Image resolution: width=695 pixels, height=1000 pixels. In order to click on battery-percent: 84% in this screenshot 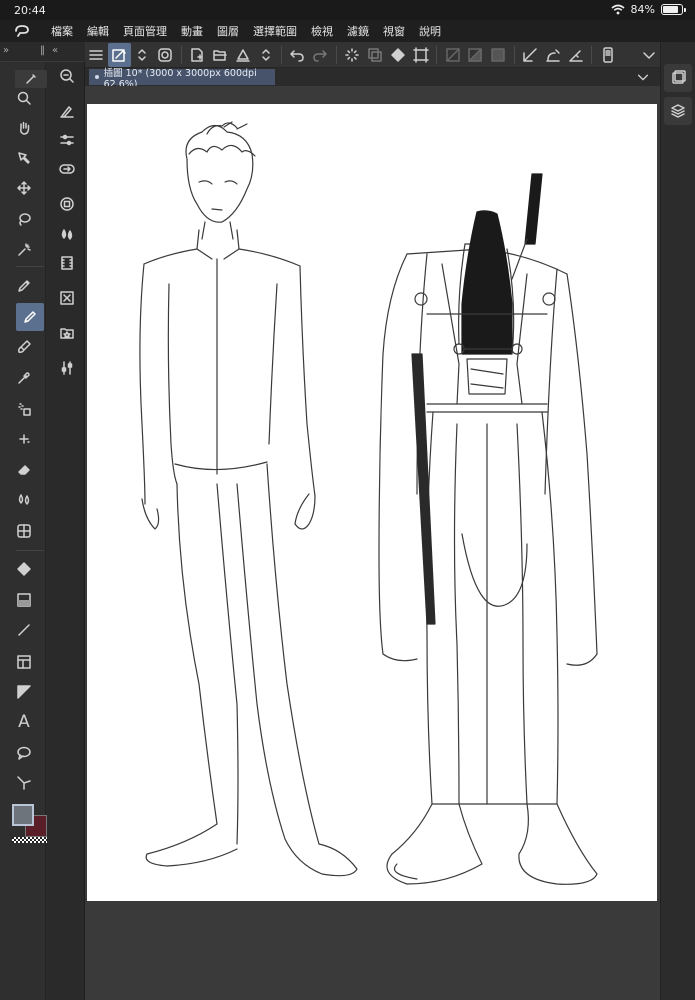, I will do `click(642, 9)`.